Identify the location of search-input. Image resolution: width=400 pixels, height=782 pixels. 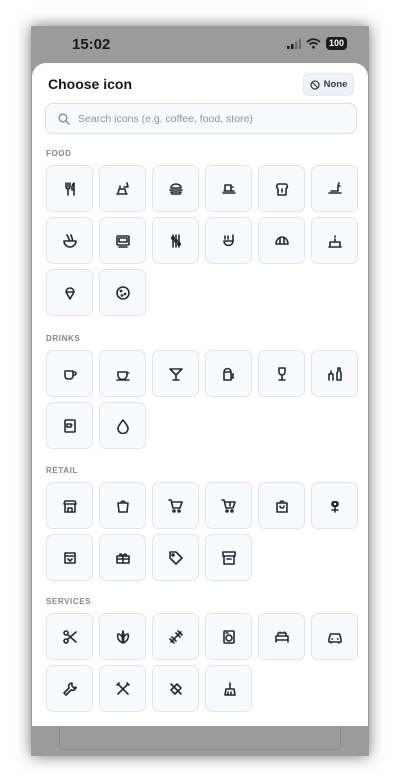
(208, 118).